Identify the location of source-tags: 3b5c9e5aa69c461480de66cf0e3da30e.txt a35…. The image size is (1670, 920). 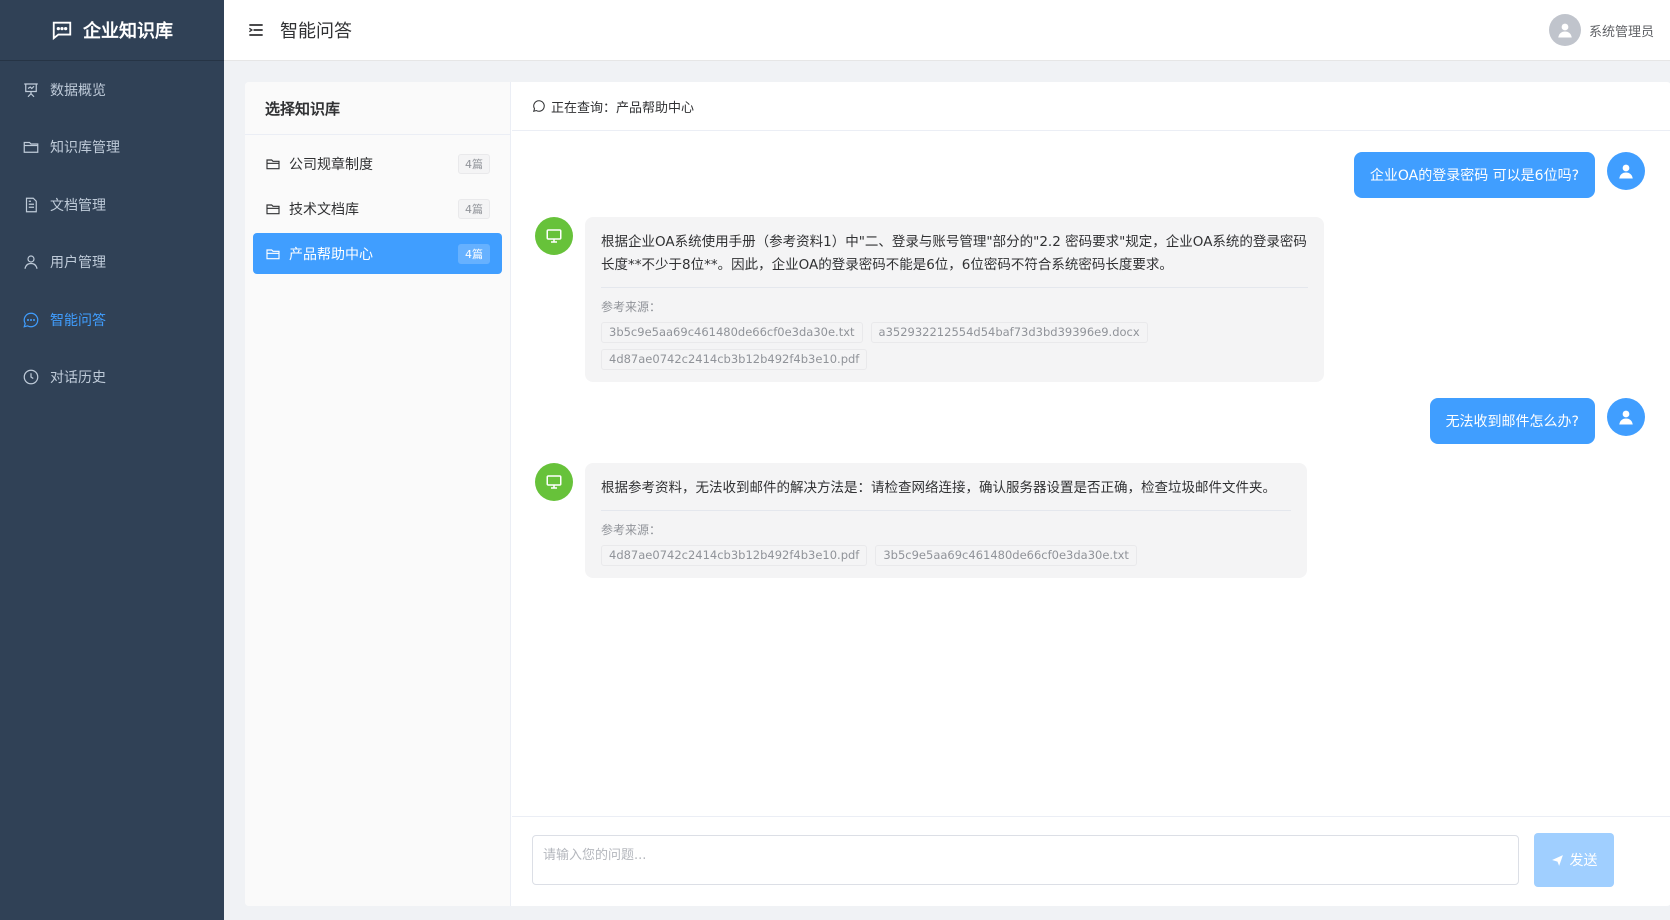
(954, 346).